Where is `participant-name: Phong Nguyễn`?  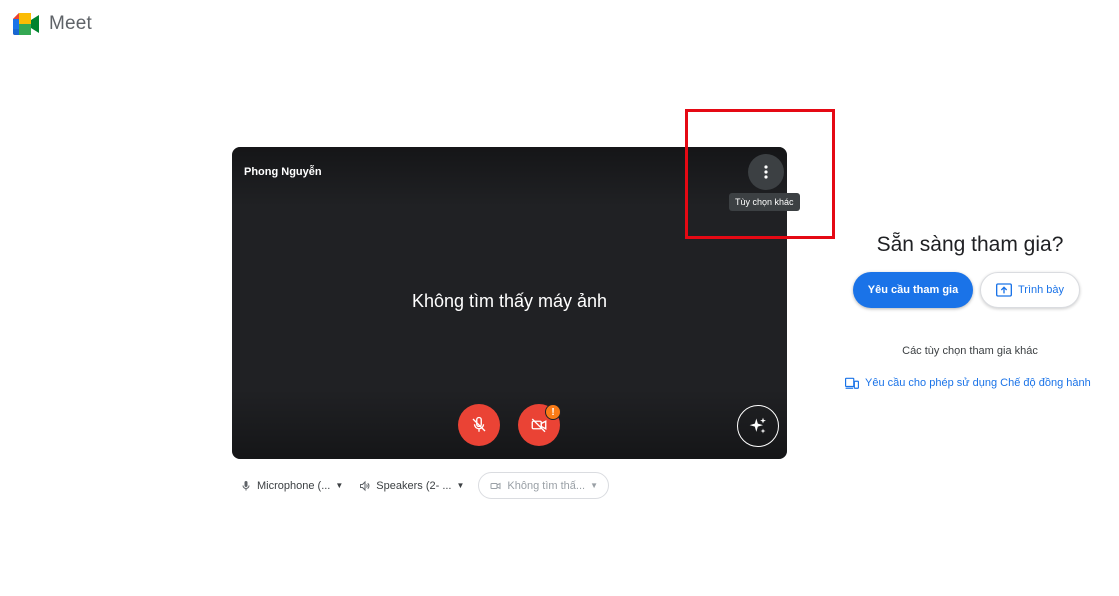
participant-name: Phong Nguyễn is located at coordinates (283, 172).